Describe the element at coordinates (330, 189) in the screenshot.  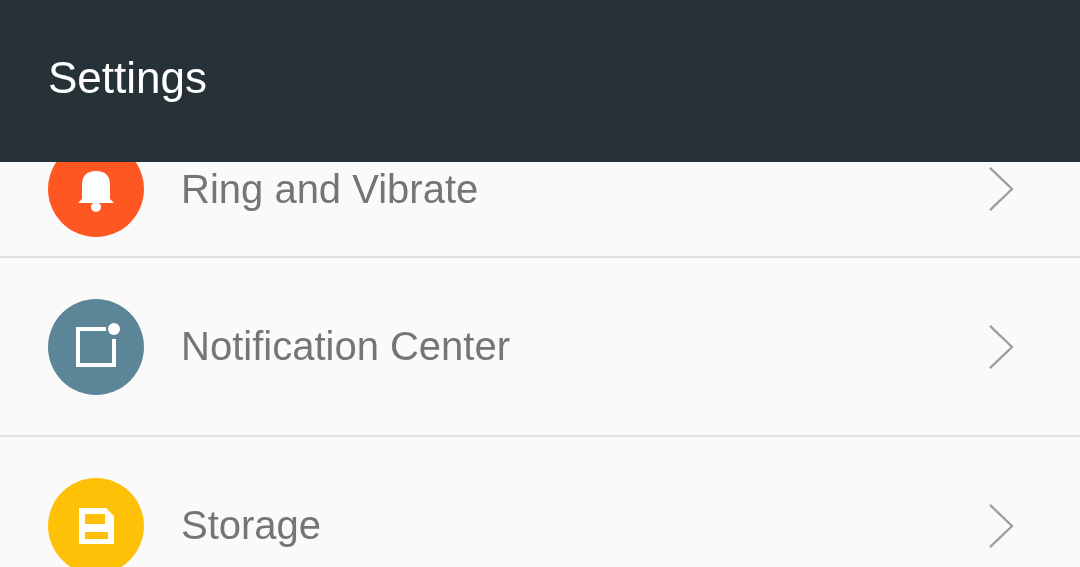
I see `item-label: Ring and Vibrate` at that location.